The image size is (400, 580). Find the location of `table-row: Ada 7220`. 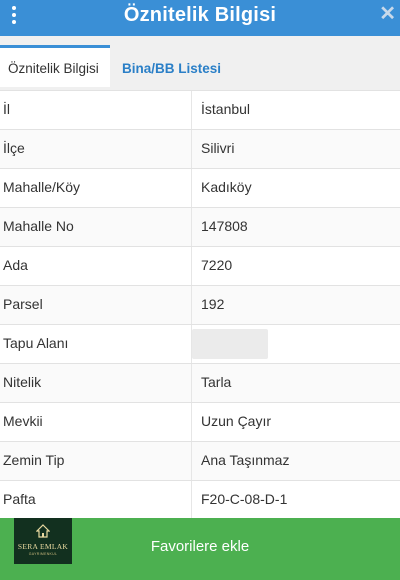

table-row: Ada 7220 is located at coordinates (200, 266).